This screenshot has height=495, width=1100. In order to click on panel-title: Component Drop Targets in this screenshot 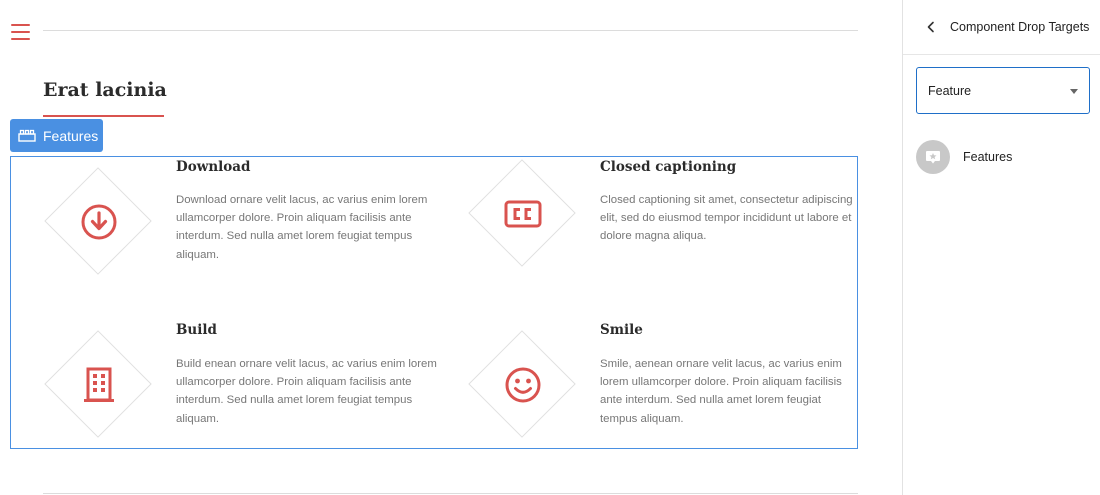, I will do `click(1020, 27)`.